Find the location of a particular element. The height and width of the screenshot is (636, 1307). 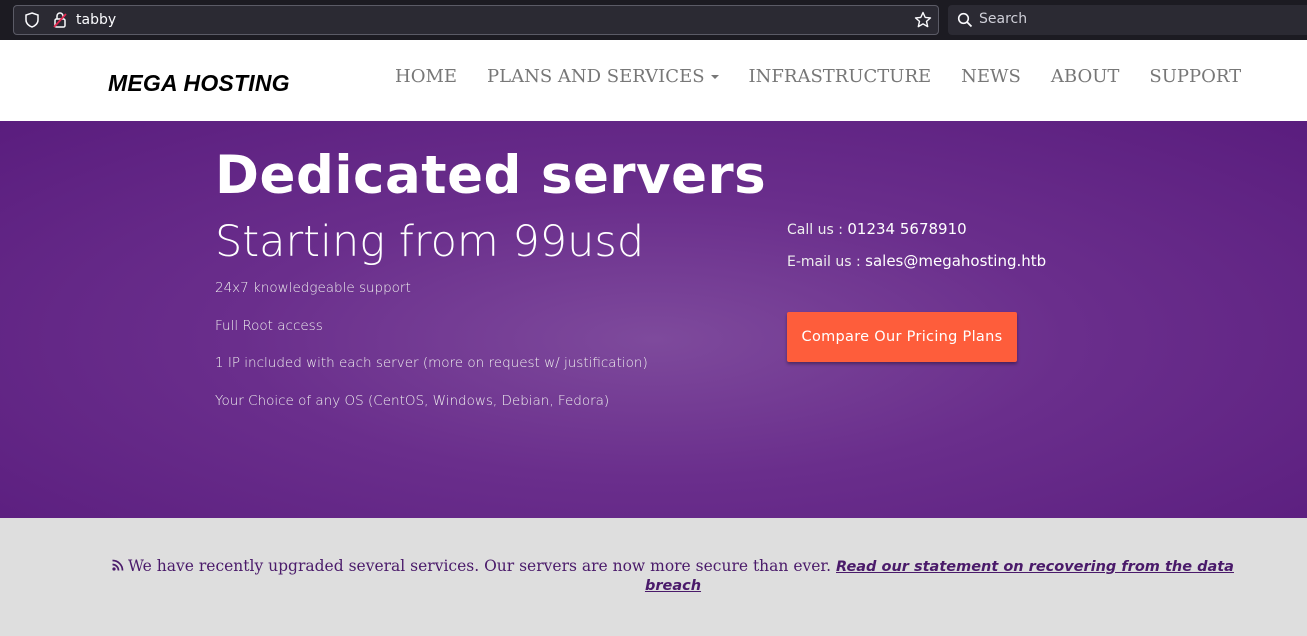

rss-icon is located at coordinates (118, 565).